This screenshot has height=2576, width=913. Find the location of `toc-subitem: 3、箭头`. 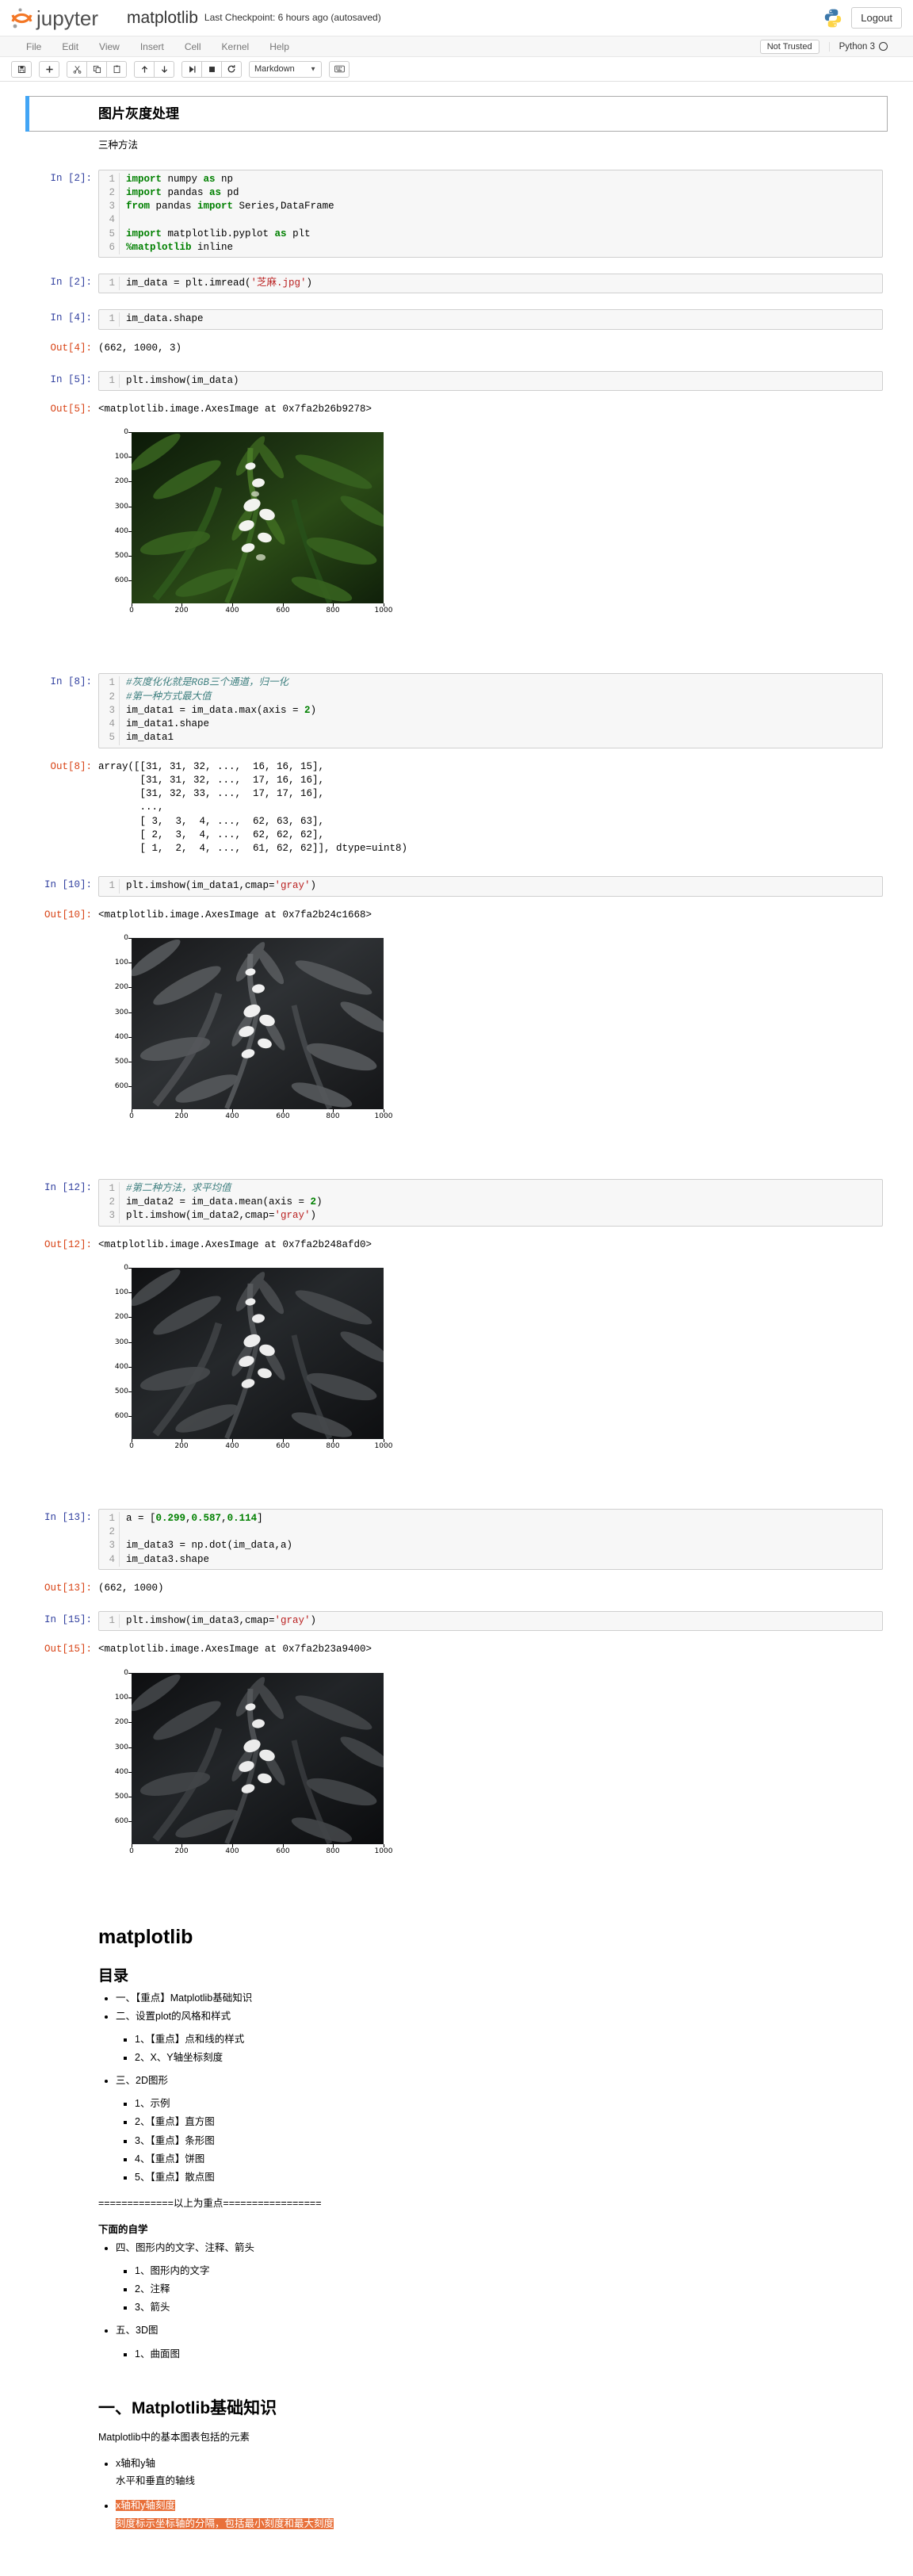

toc-subitem: 3、箭头 is located at coordinates (509, 2307).